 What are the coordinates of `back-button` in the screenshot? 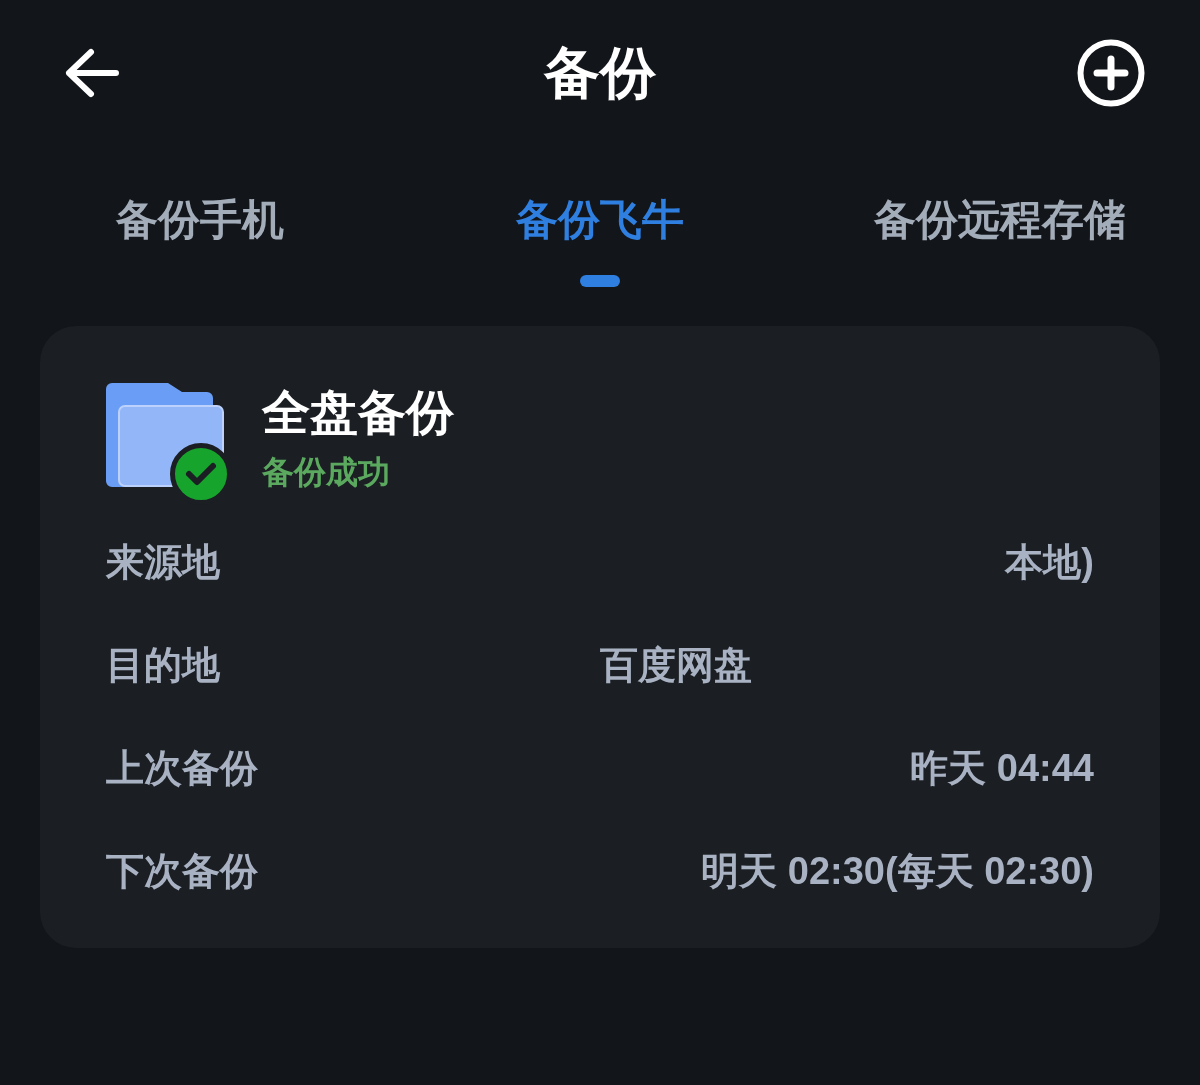 It's located at (92, 73).